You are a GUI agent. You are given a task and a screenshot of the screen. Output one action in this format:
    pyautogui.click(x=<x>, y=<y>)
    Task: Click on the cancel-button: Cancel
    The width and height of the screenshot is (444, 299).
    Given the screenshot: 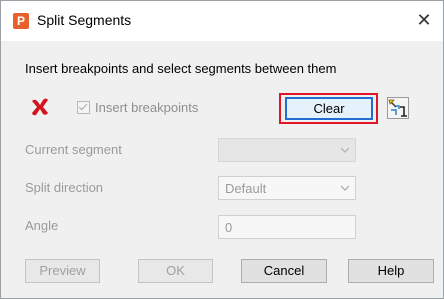 What is the action you would take?
    pyautogui.click(x=284, y=271)
    